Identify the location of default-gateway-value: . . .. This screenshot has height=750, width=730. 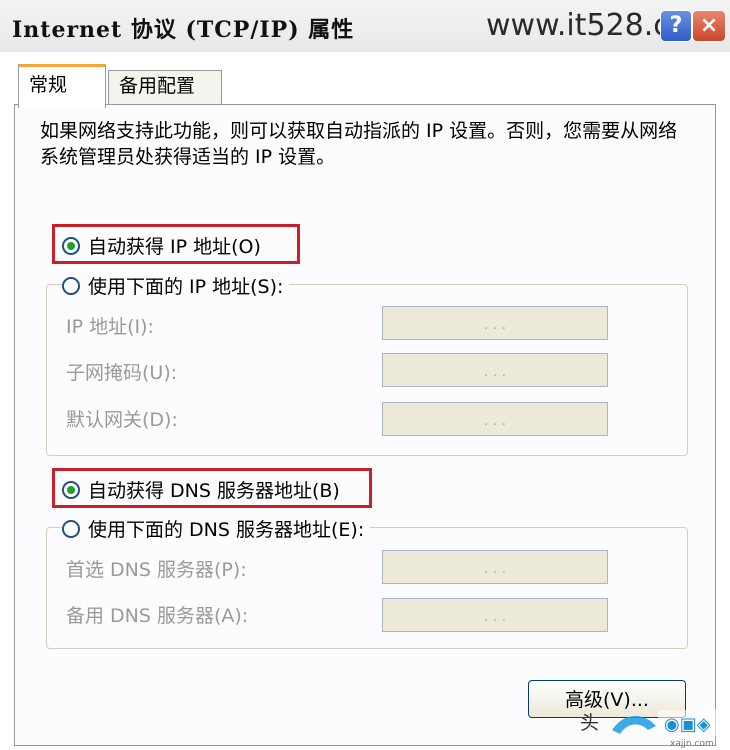
(495, 421).